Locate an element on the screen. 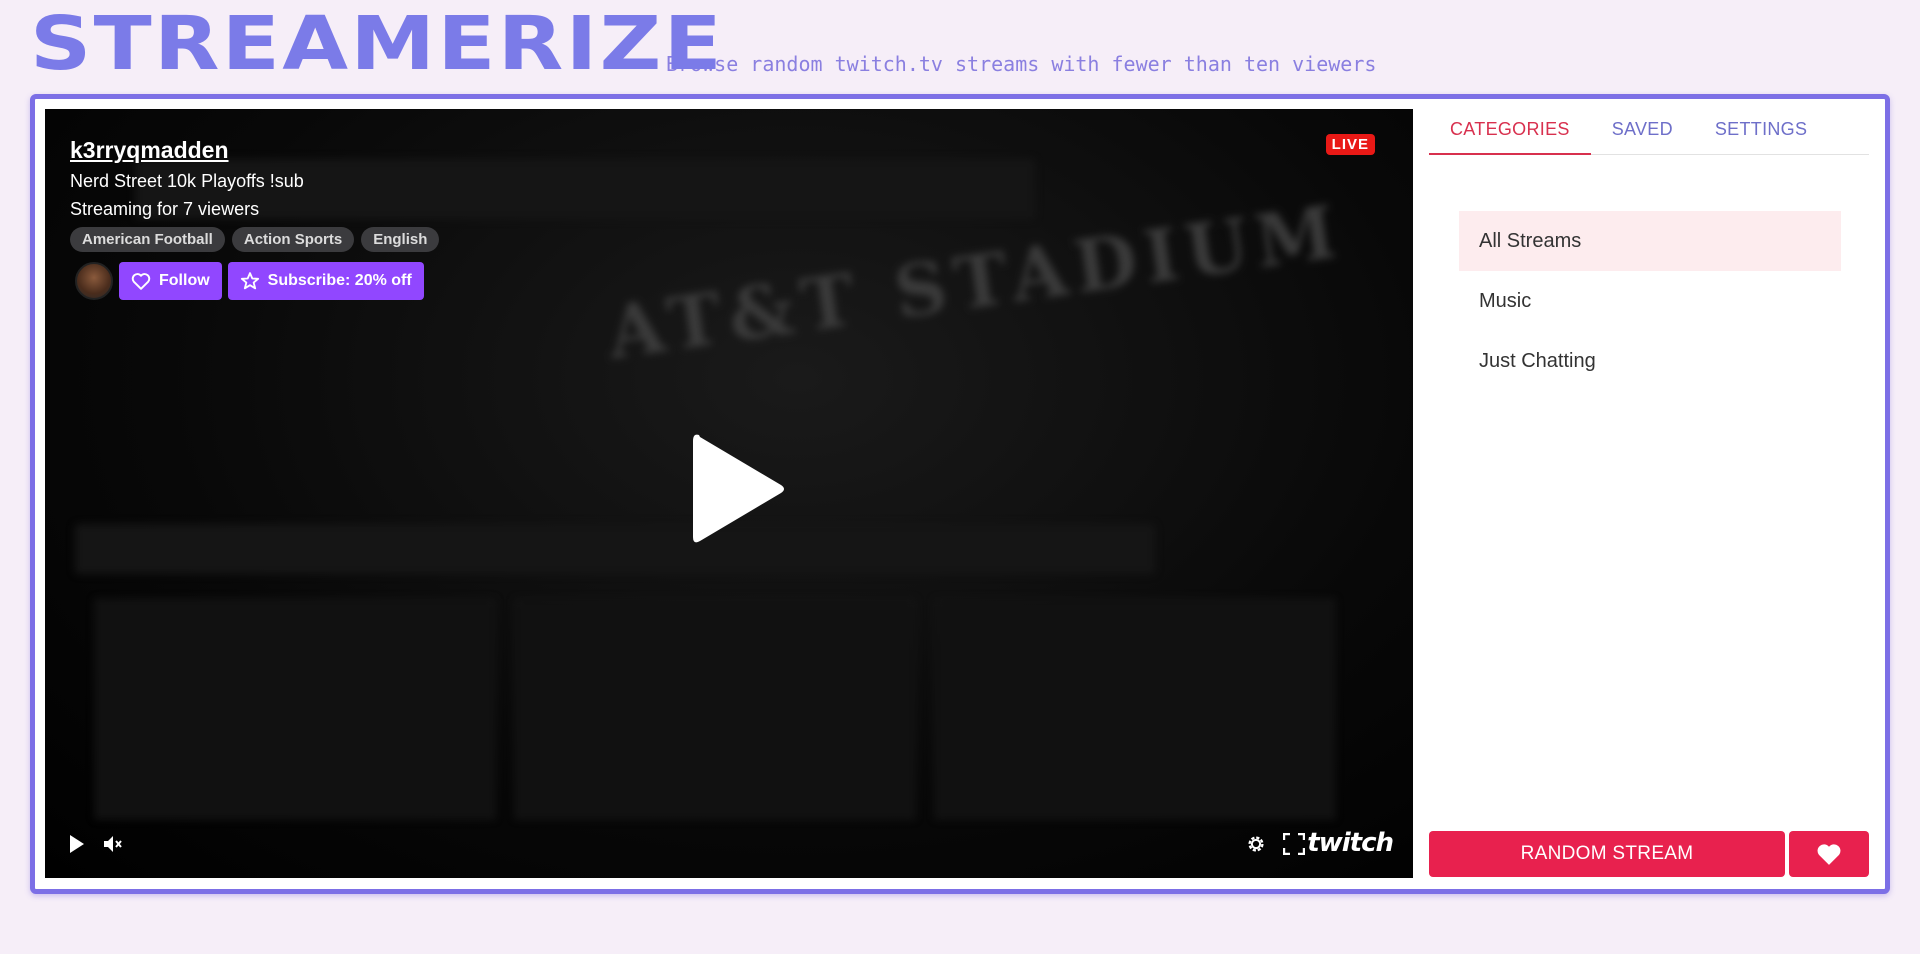 The width and height of the screenshot is (1920, 954). twitch-logo: twitch is located at coordinates (1350, 843).